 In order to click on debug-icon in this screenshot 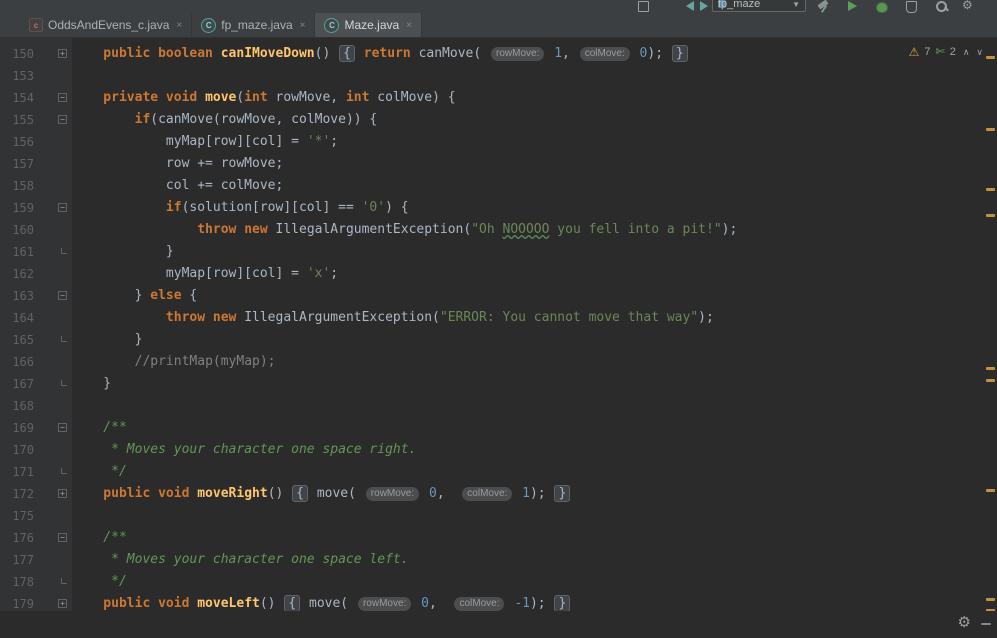, I will do `click(882, 7)`.